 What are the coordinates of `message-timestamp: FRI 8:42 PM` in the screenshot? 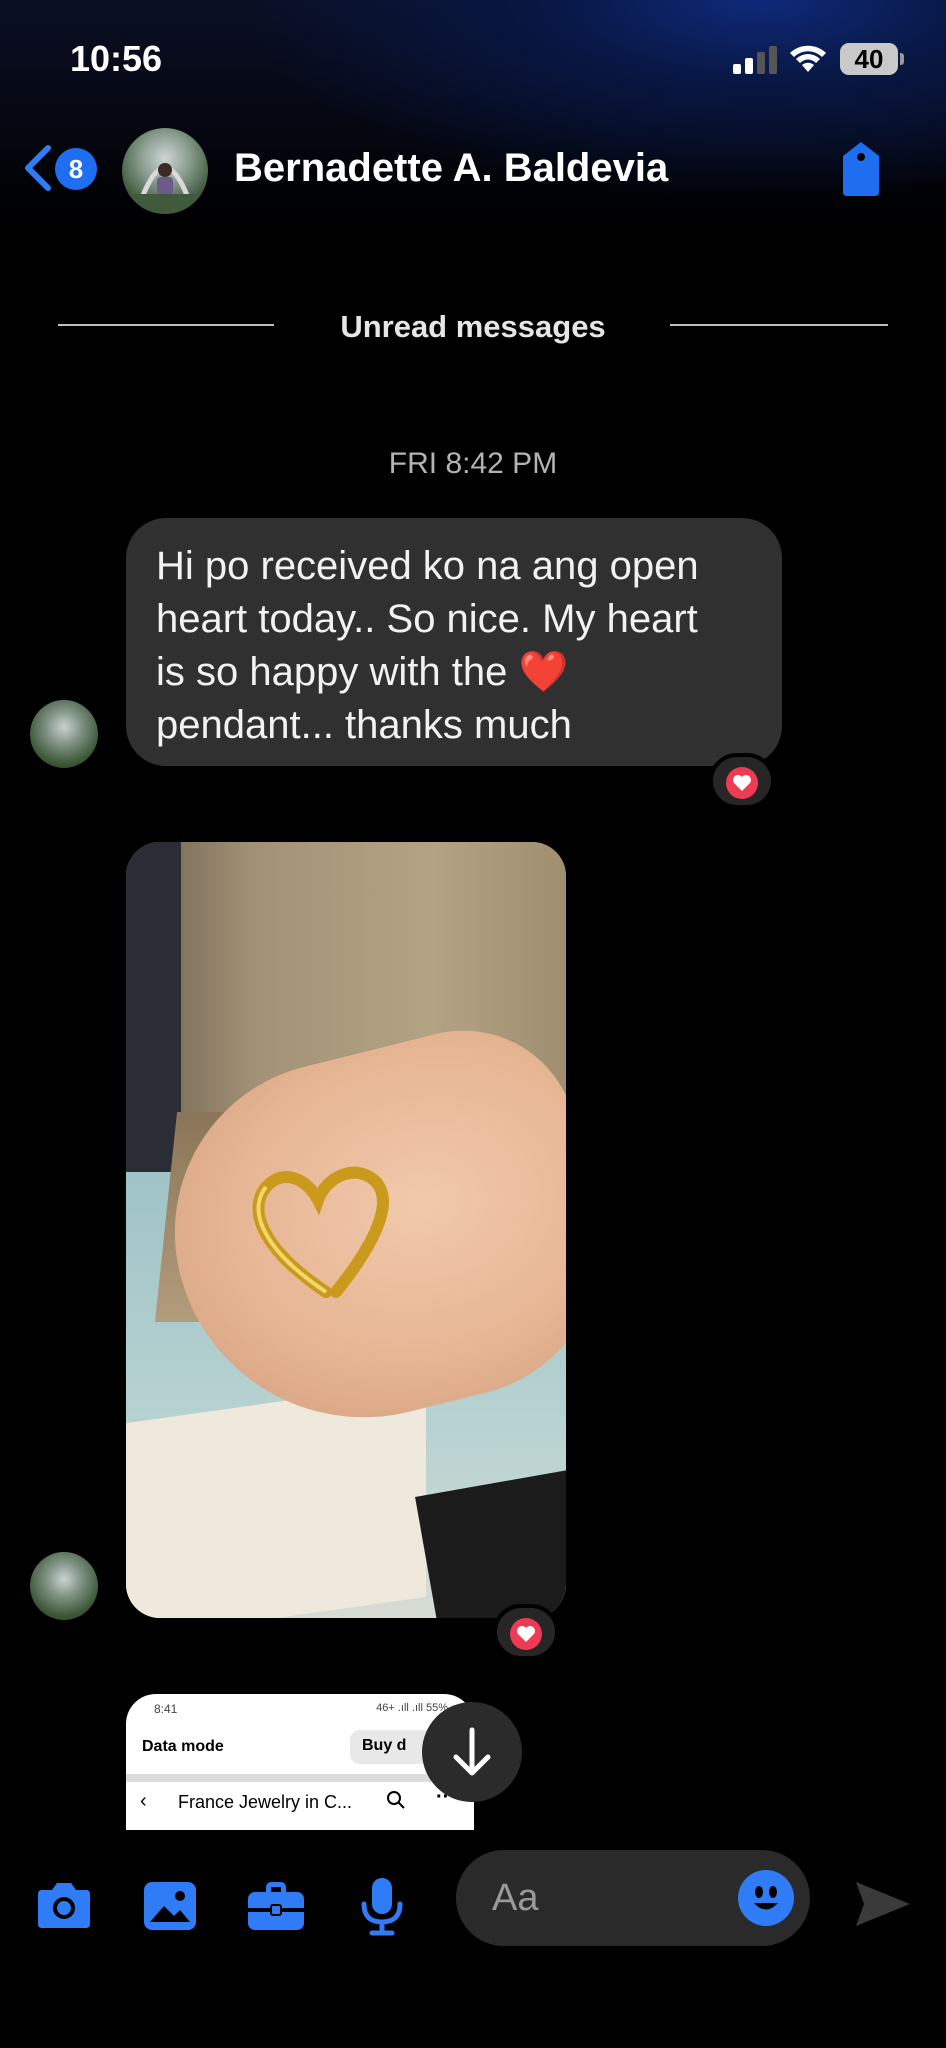 It's located at (473, 463).